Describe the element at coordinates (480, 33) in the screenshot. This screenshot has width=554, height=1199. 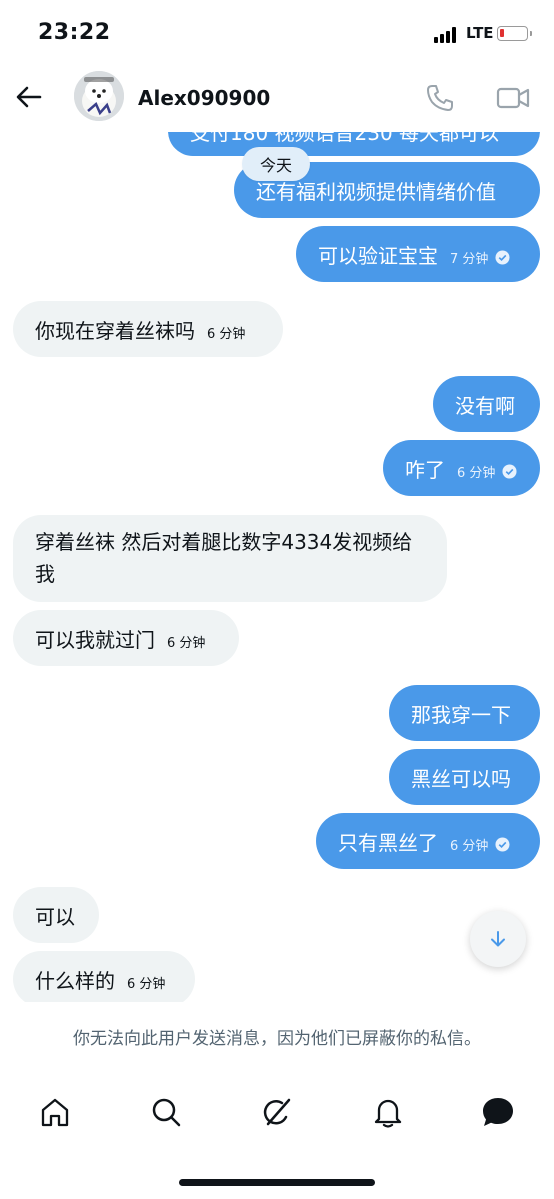
I see `network-type: LTE` at that location.